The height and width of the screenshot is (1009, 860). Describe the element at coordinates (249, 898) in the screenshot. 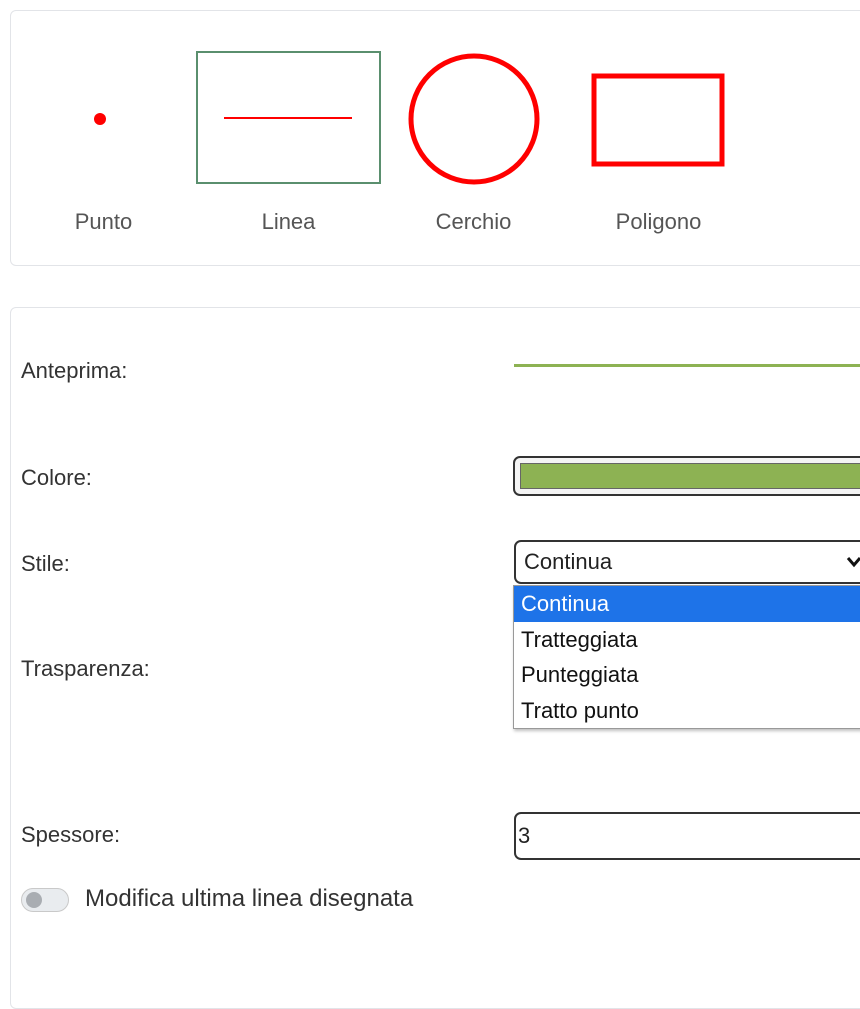

I see `edit-last-line-label: Modifica ultima linea disegnata` at that location.